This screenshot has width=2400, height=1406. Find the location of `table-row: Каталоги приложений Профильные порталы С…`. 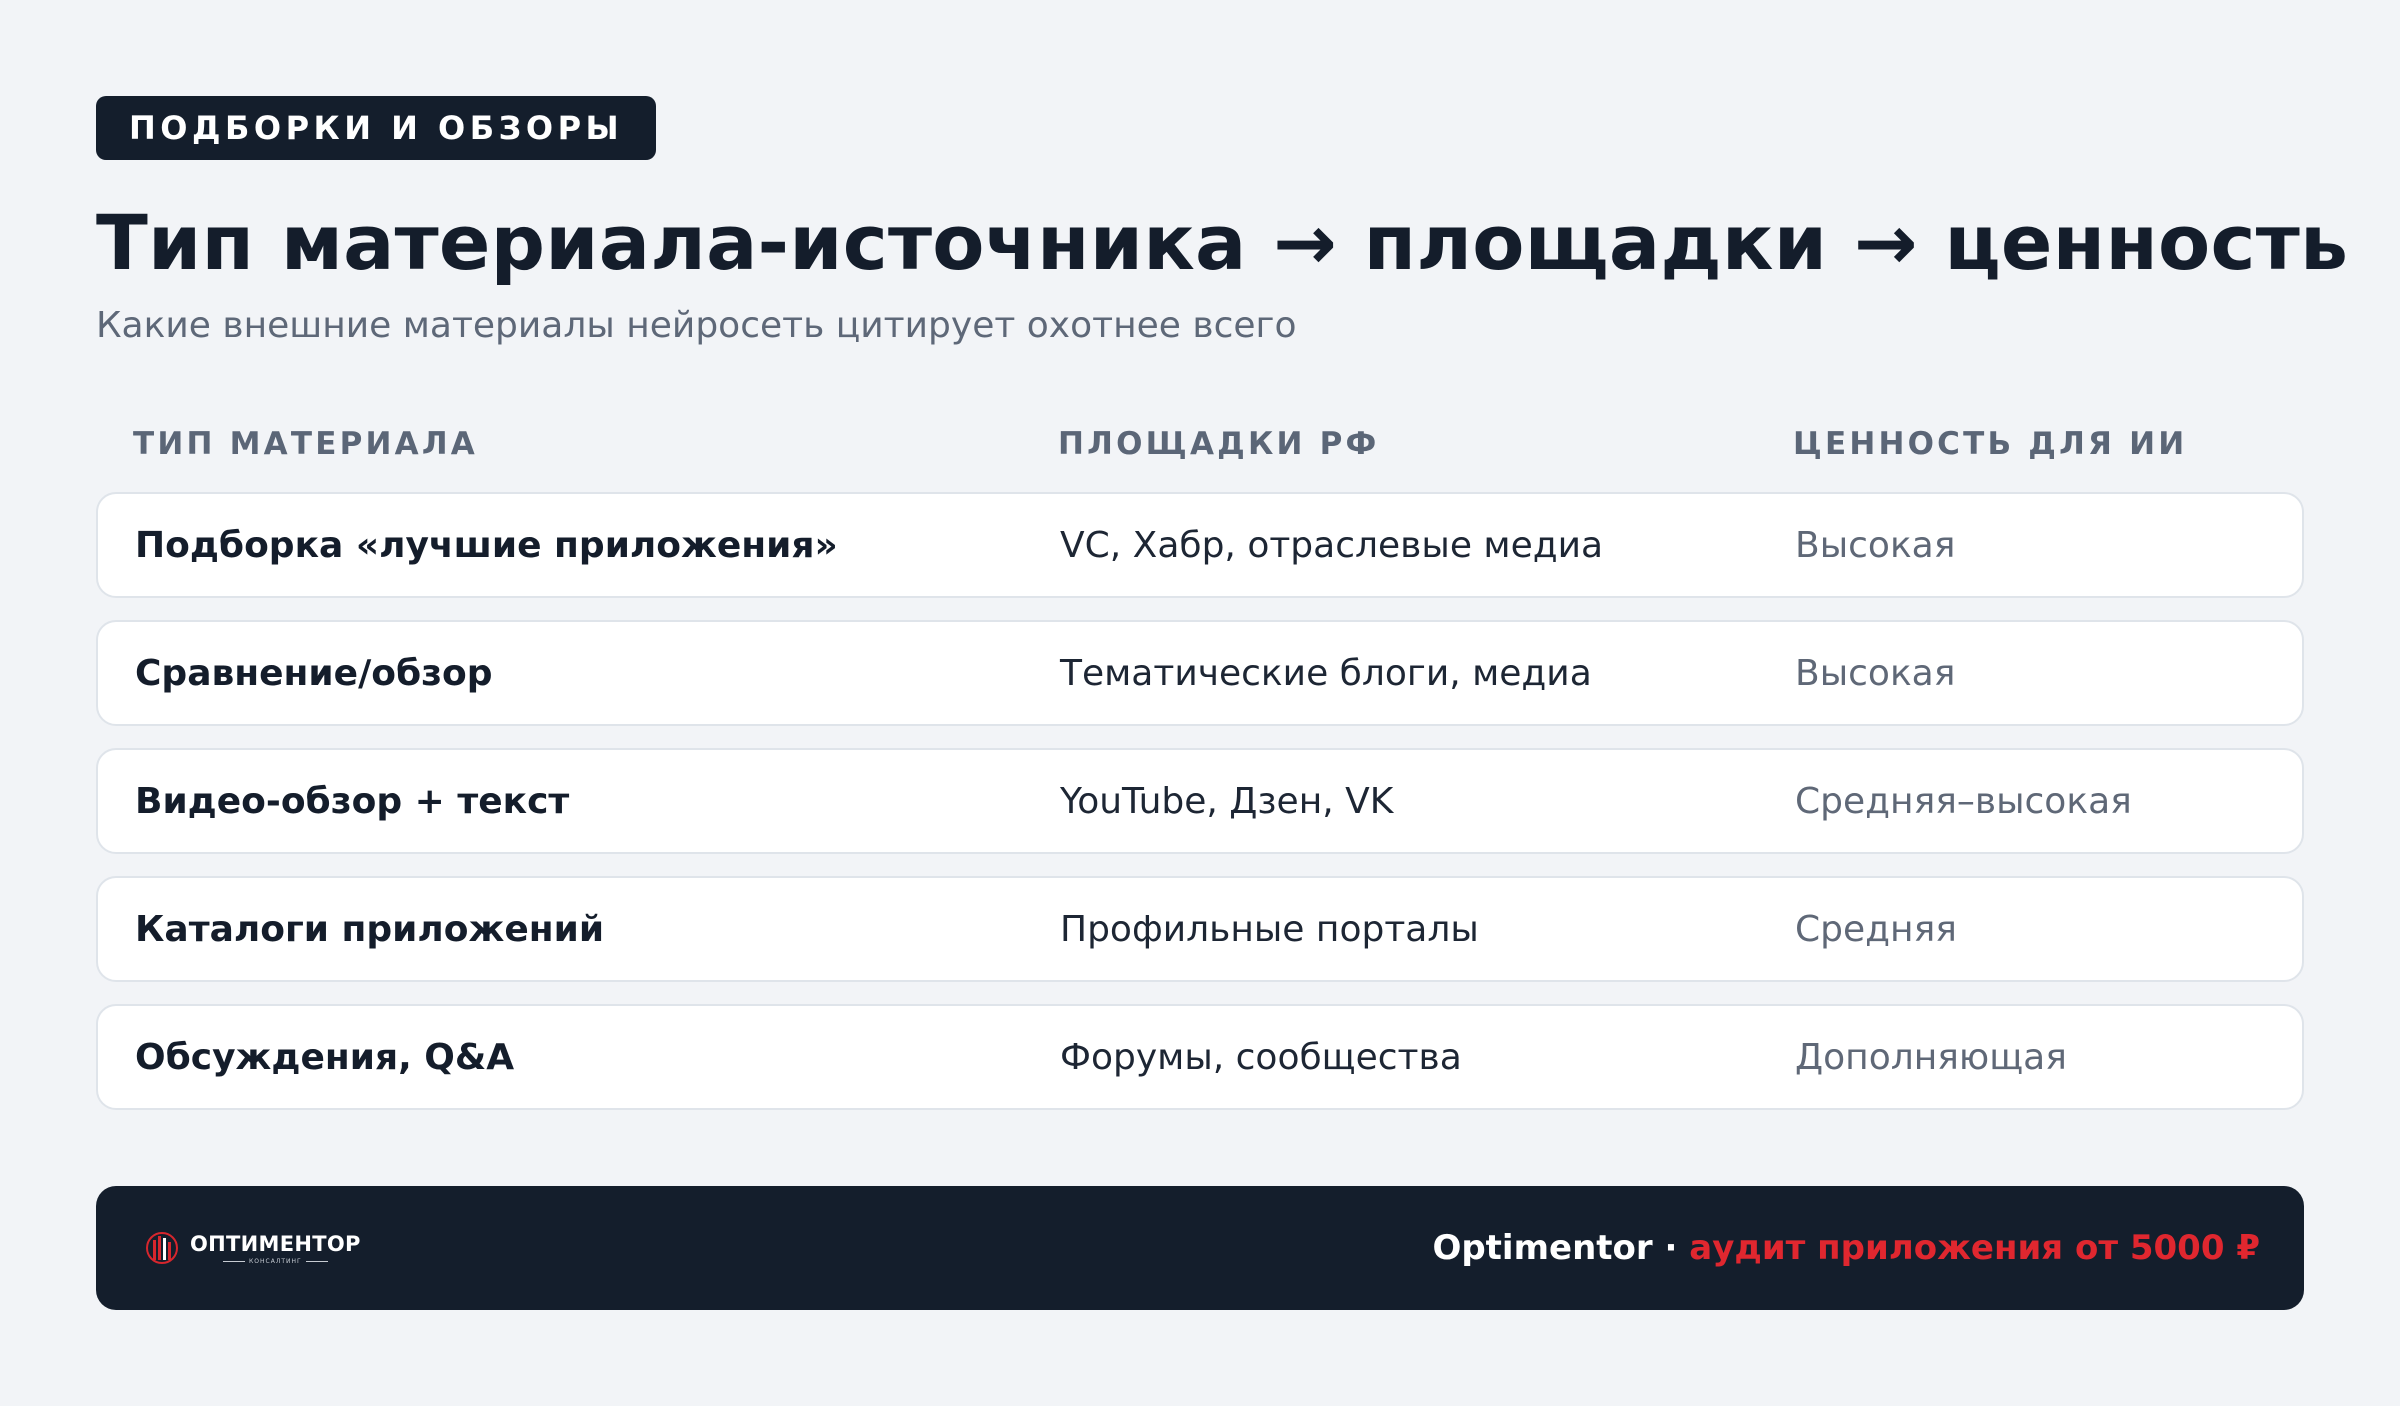

table-row: Каталоги приложений Профильные порталы С… is located at coordinates (1200, 929).